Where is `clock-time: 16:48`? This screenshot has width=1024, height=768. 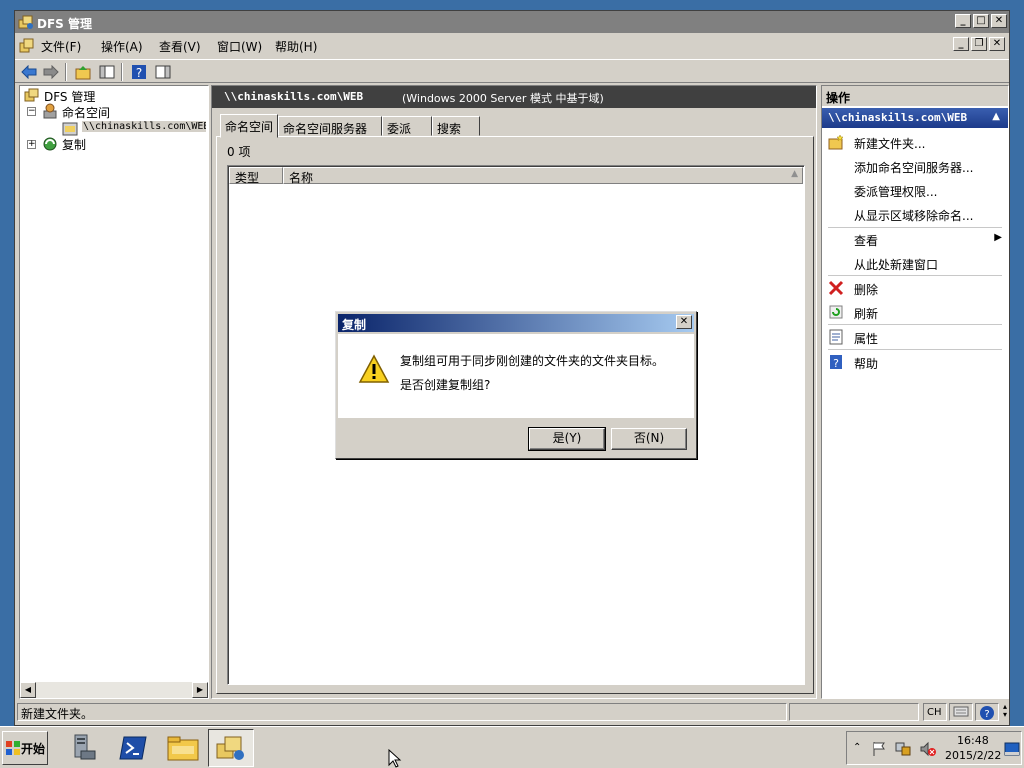 clock-time: 16:48 is located at coordinates (973, 740).